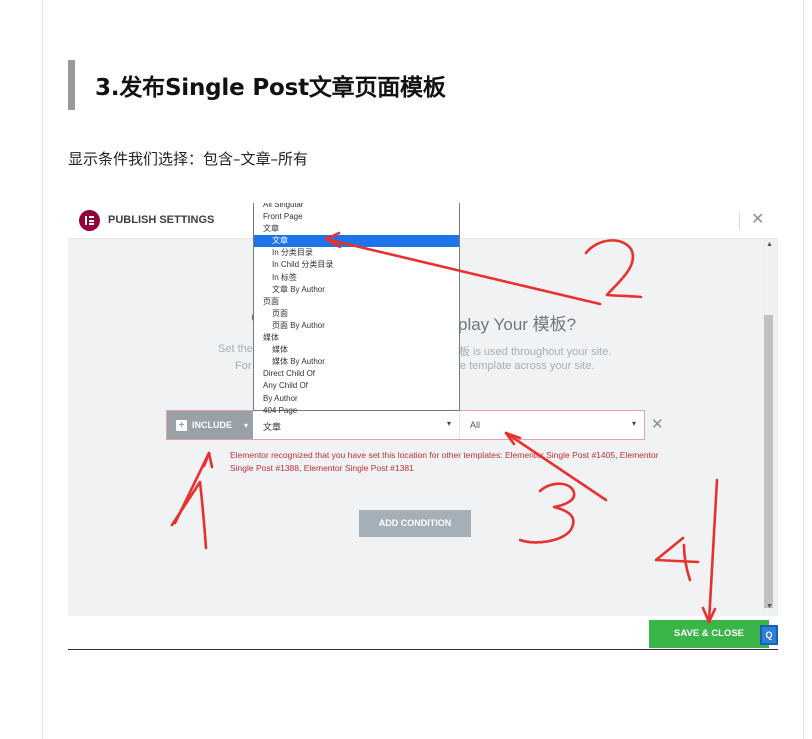  I want to click on dropdown-option: 文章 By Author, so click(356, 290).